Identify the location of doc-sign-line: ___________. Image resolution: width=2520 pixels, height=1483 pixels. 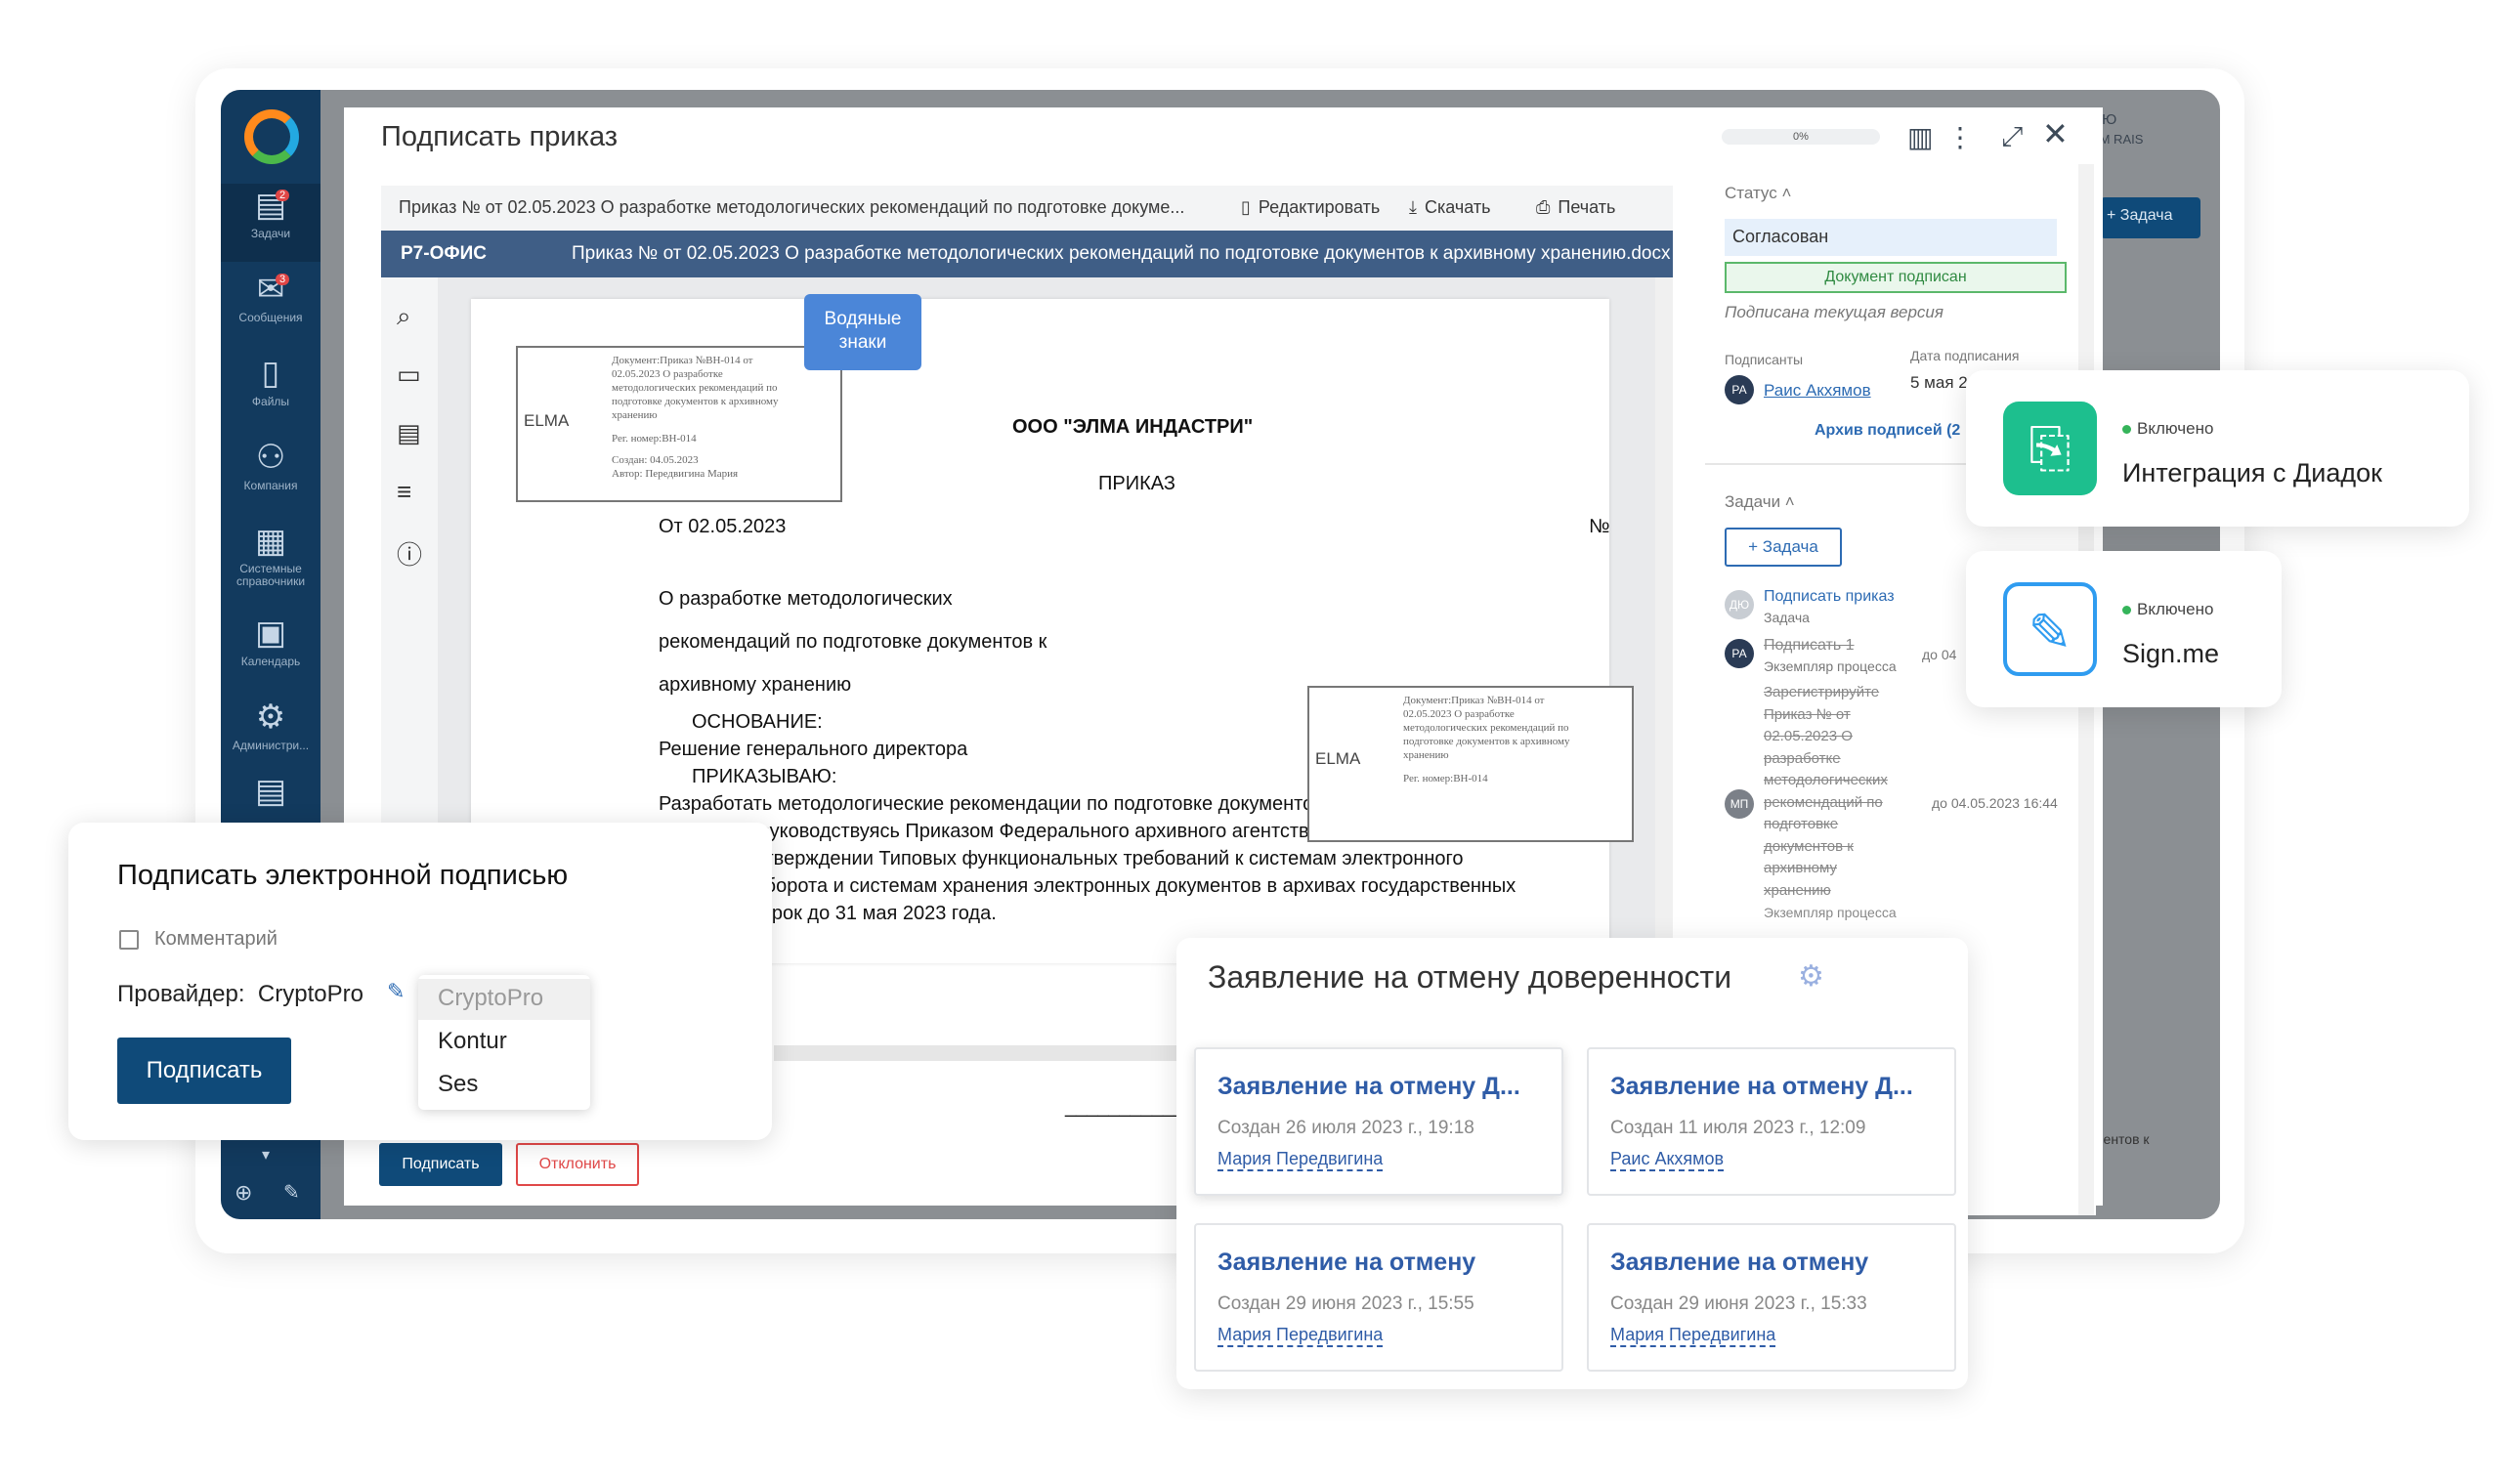
(1125, 1107).